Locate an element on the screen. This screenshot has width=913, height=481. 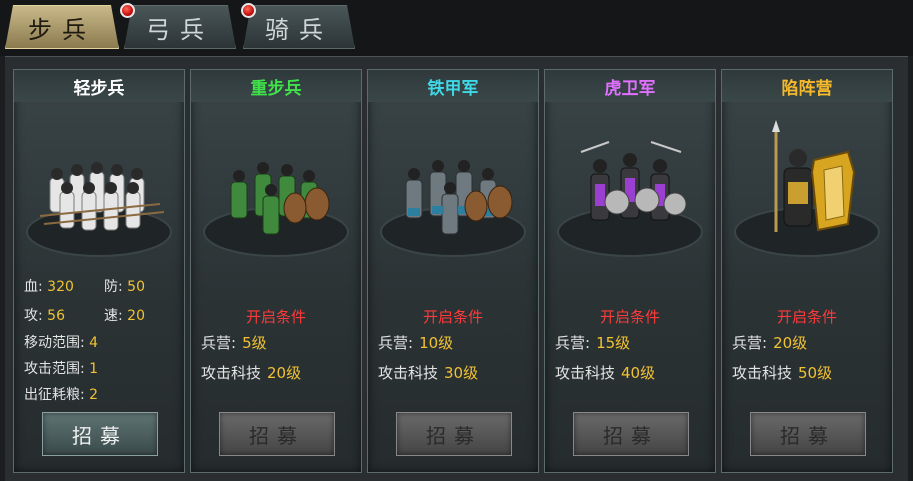
tab-infantry: 步兵 is located at coordinates (62, 27).